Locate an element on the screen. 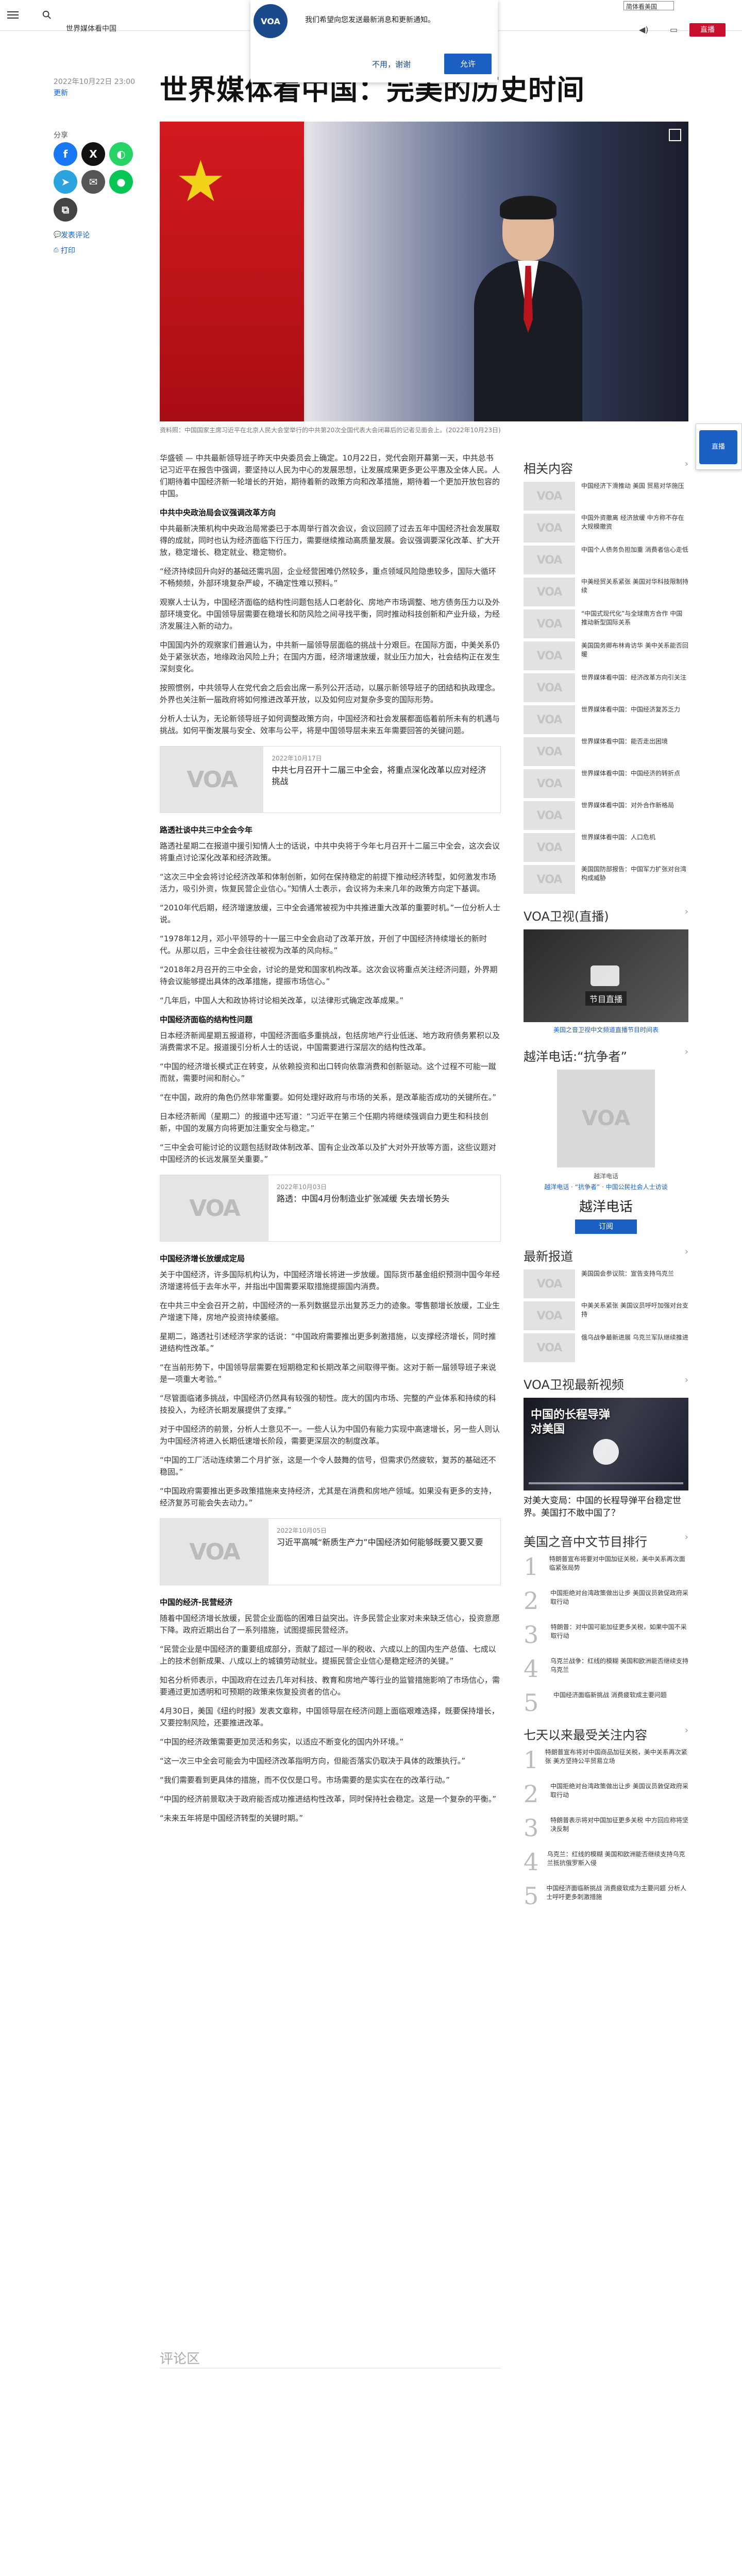  floating-live-tab: 直播 is located at coordinates (719, 446).